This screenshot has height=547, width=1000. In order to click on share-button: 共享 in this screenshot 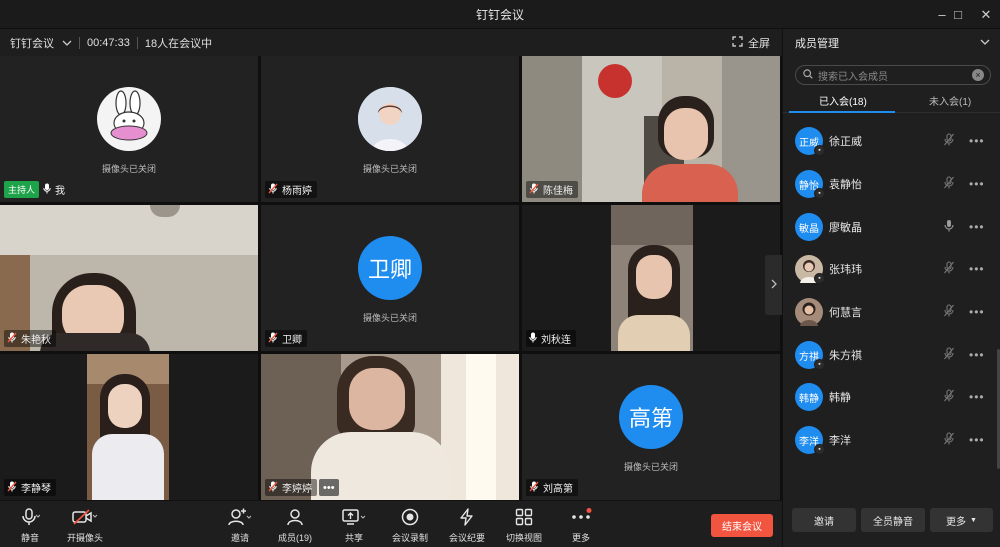, I will do `click(354, 525)`.